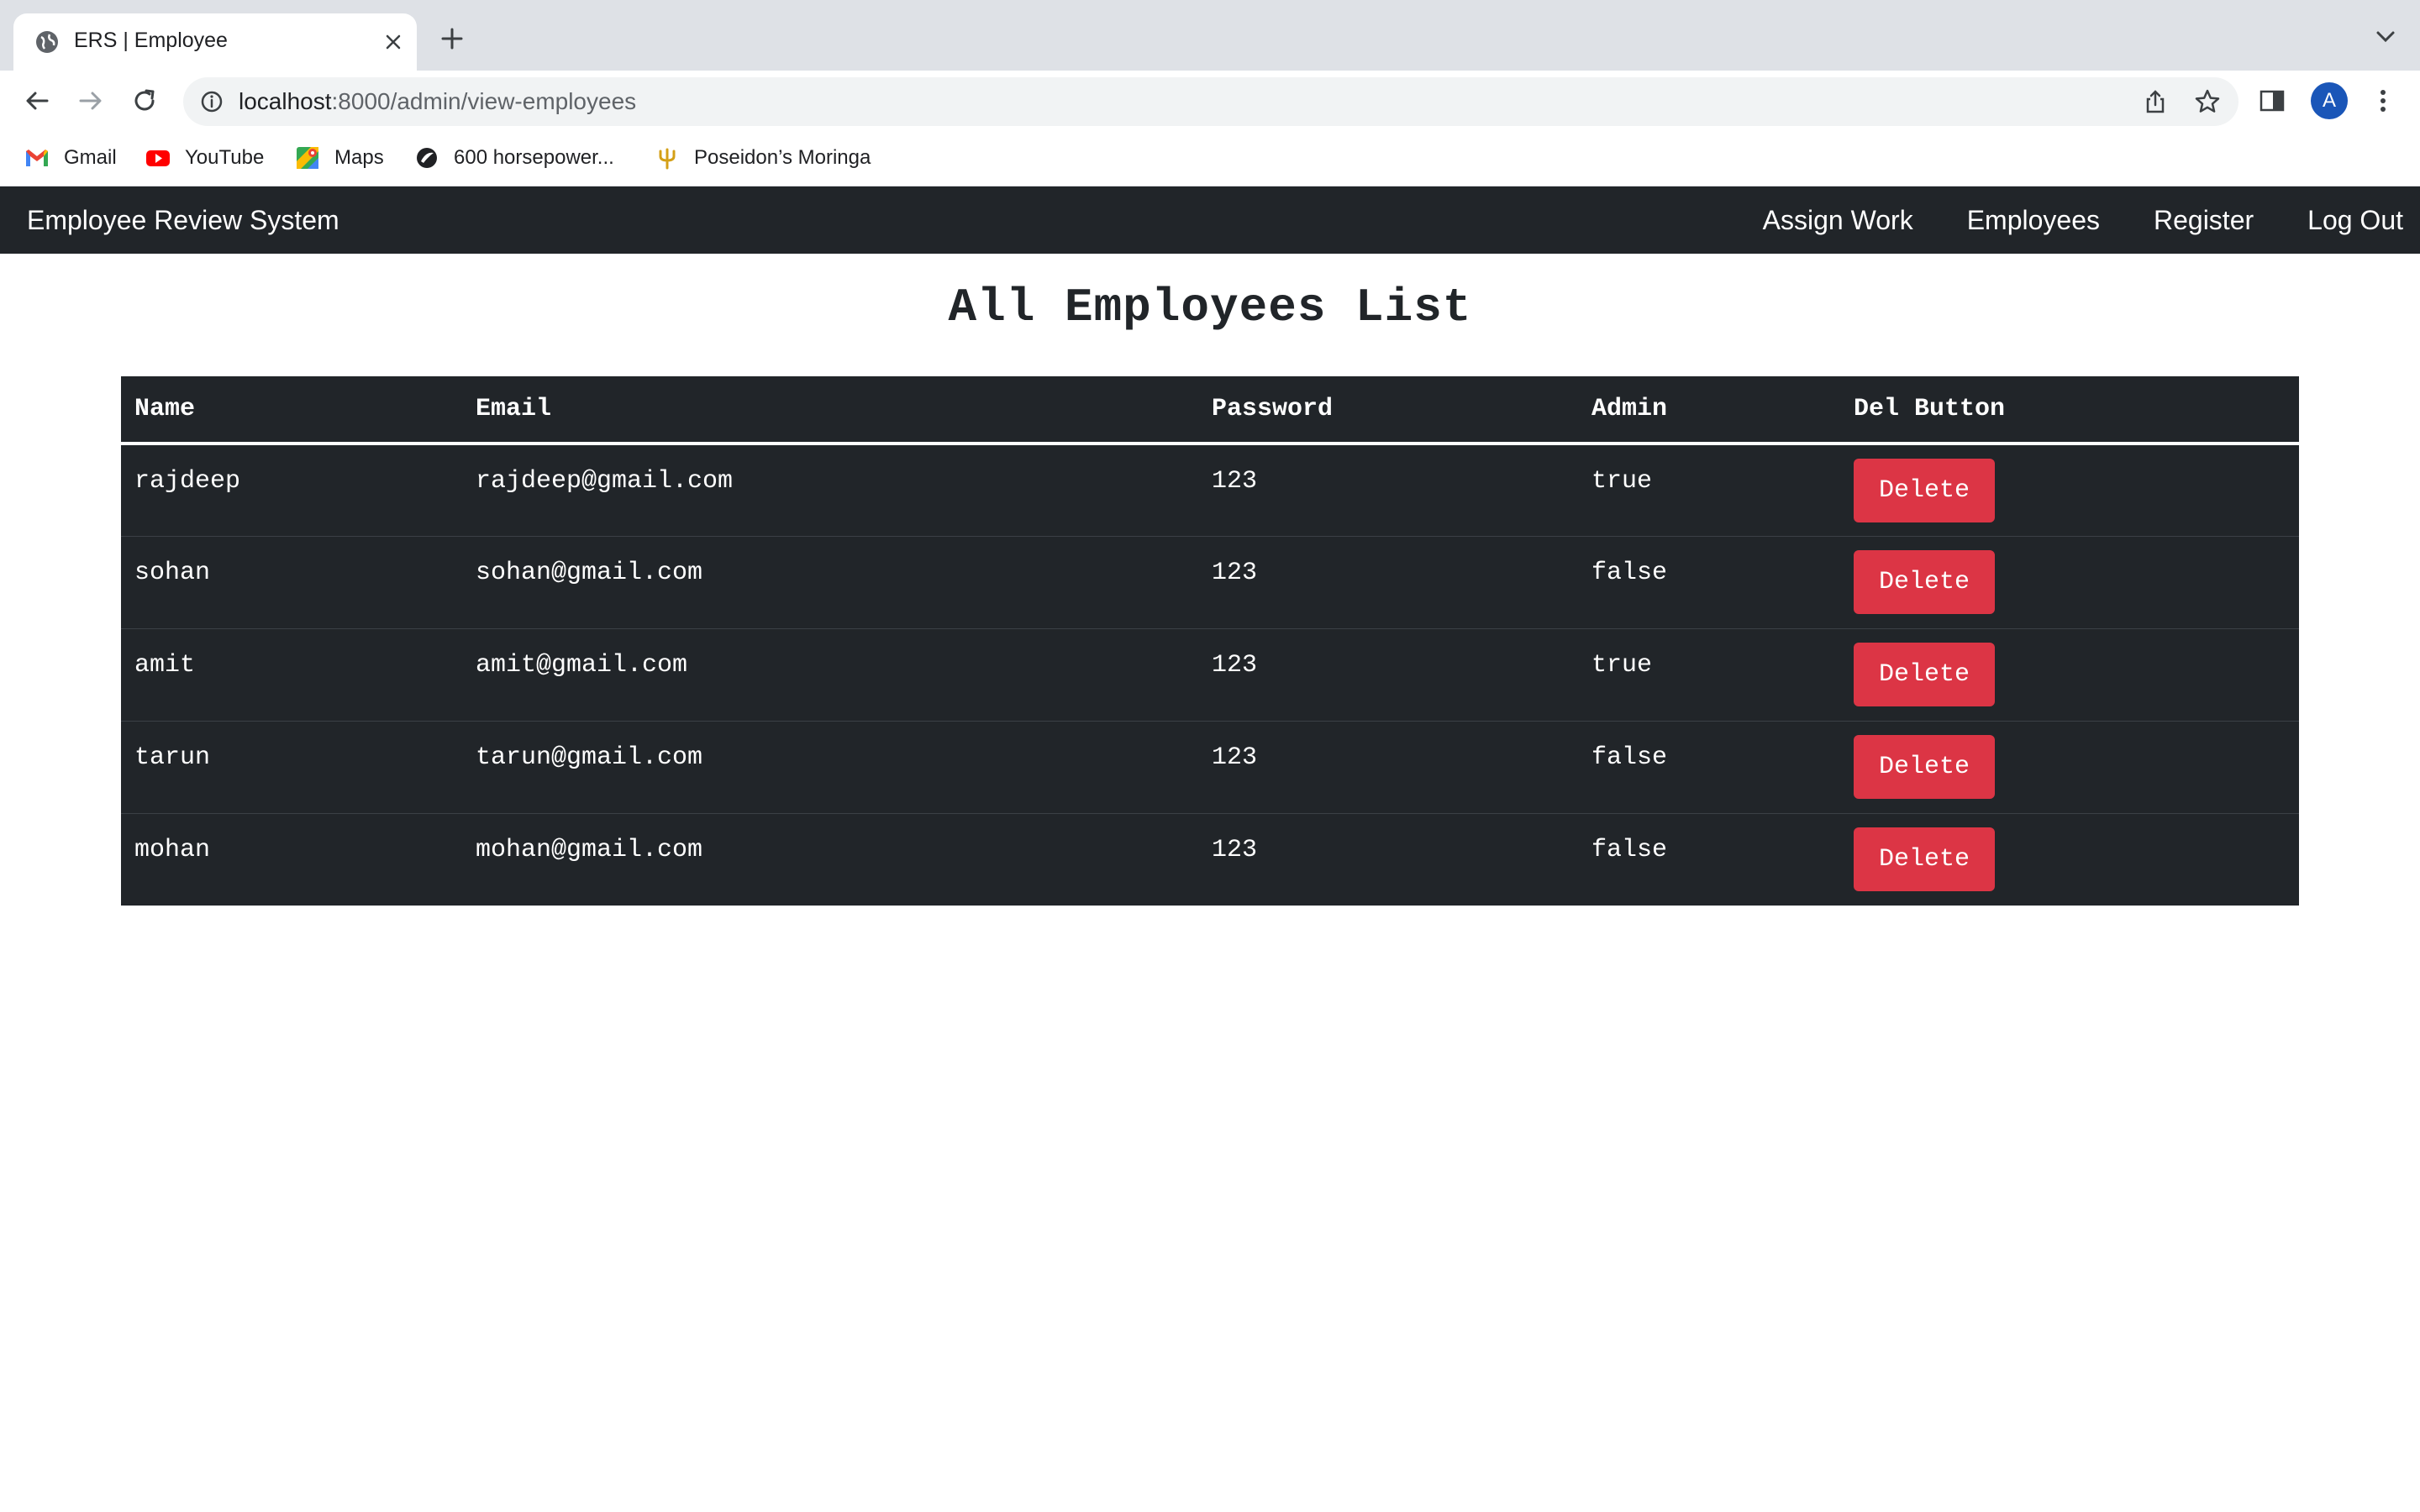 The height and width of the screenshot is (1512, 2420). What do you see at coordinates (830, 582) in the screenshot?
I see `cell-email: sohan@gmail.com` at bounding box center [830, 582].